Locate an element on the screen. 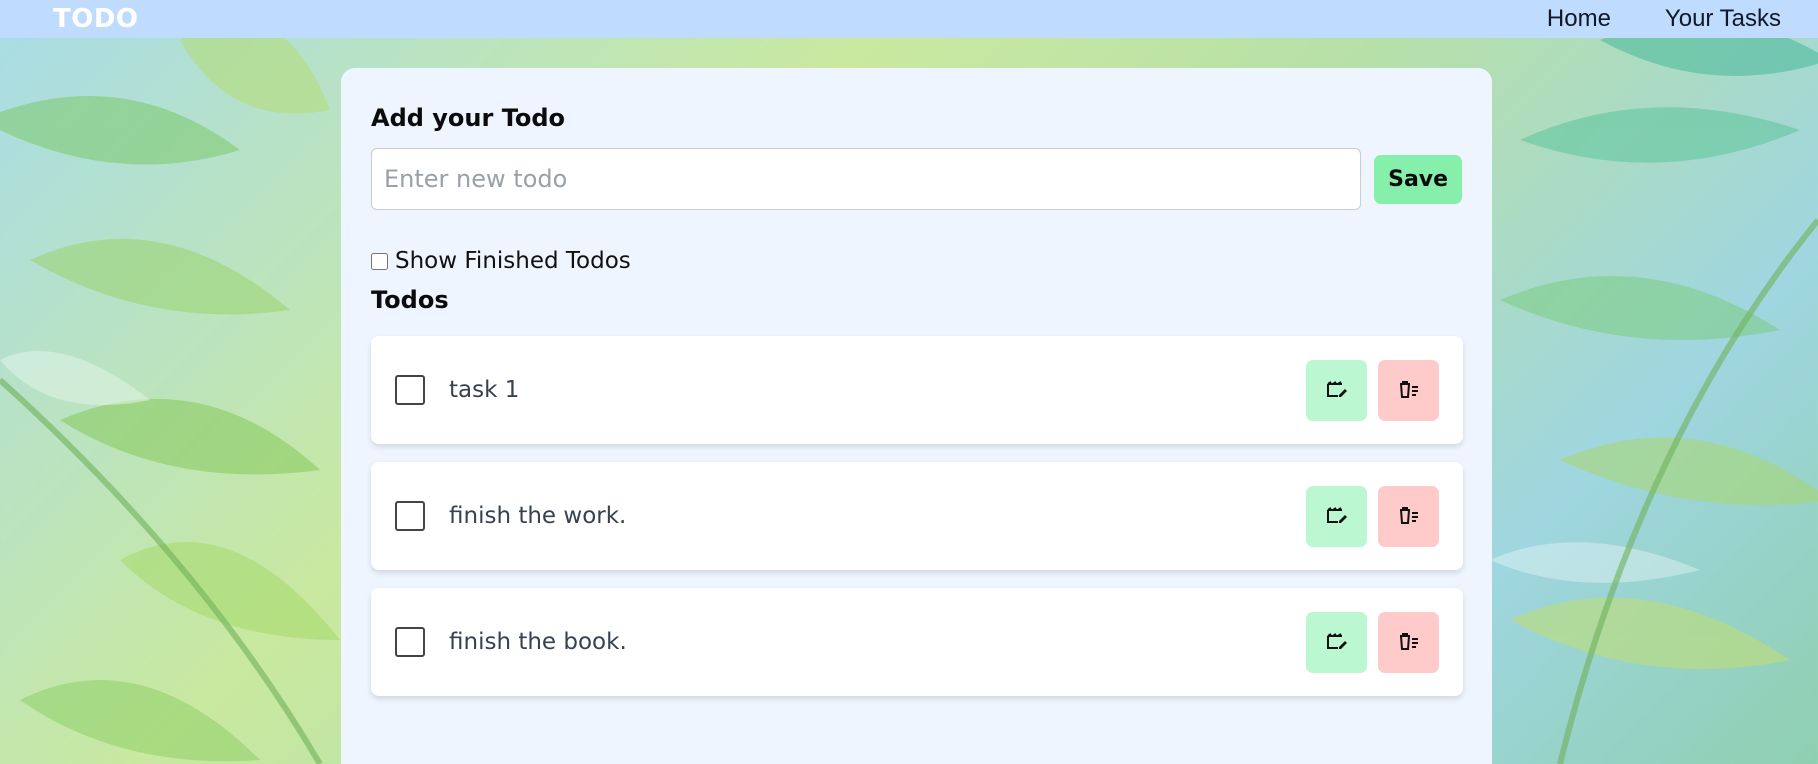 This screenshot has height=764, width=1818. show-finished-toggle: Show Finished Todos is located at coordinates (916, 261).